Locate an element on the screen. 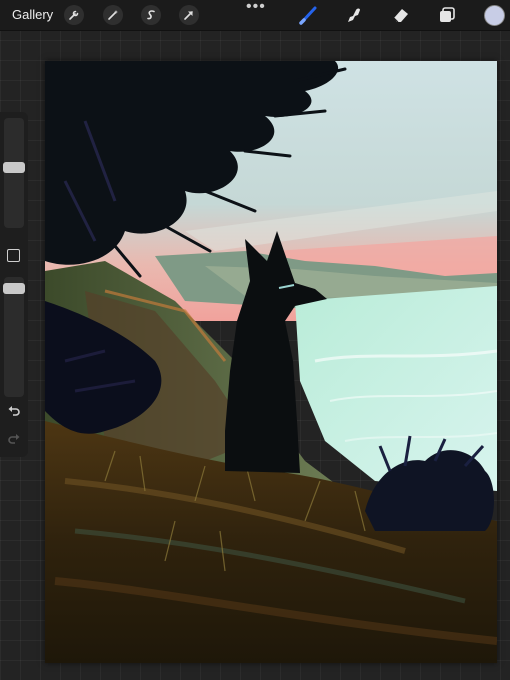  layers-icon is located at coordinates (447, 15).